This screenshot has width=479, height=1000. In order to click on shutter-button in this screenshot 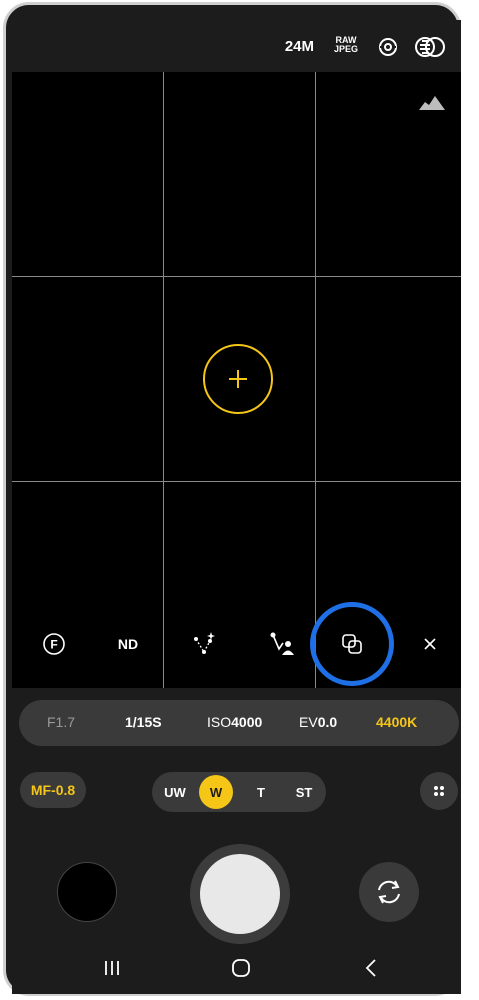, I will do `click(240, 894)`.